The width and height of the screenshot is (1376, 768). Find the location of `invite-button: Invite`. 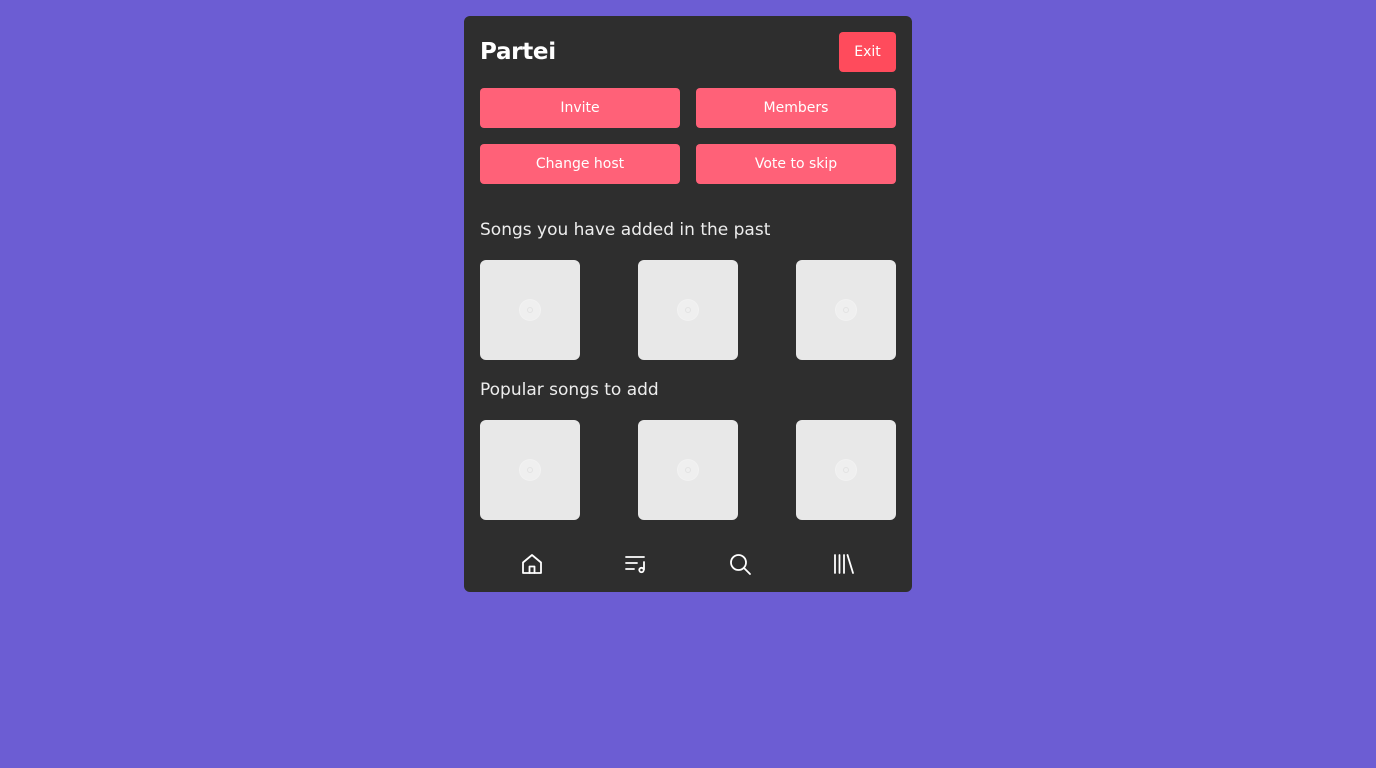

invite-button: Invite is located at coordinates (580, 108).